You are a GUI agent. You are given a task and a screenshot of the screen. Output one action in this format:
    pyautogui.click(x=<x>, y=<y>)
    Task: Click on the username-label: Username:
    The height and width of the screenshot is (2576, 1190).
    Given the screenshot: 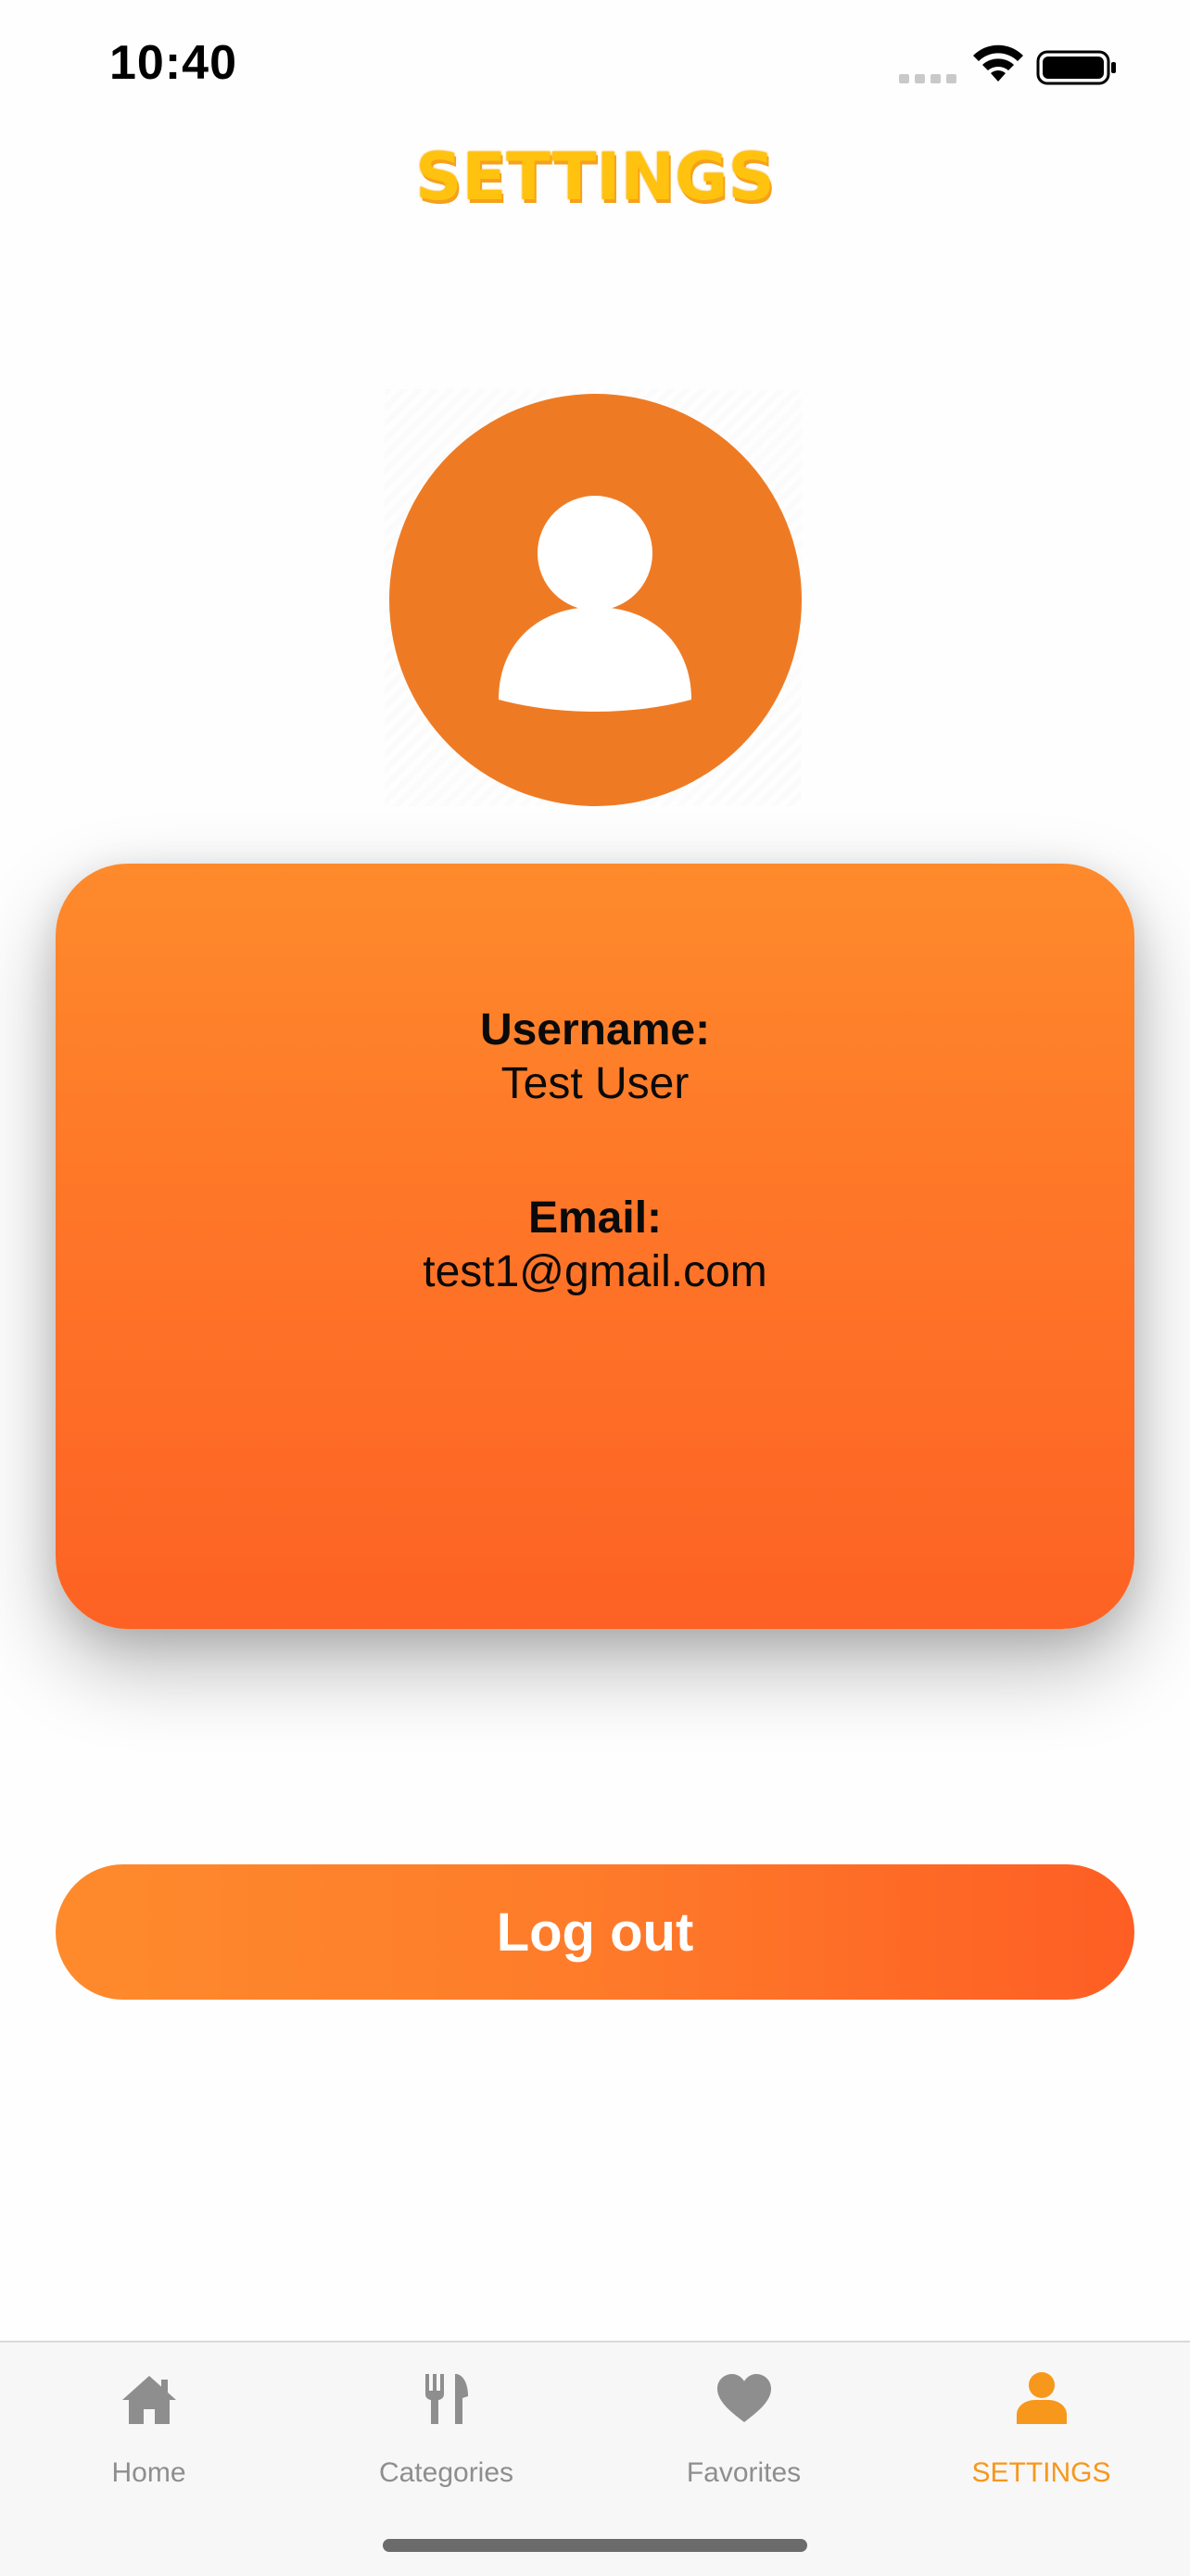 What is the action you would take?
    pyautogui.click(x=595, y=1029)
    